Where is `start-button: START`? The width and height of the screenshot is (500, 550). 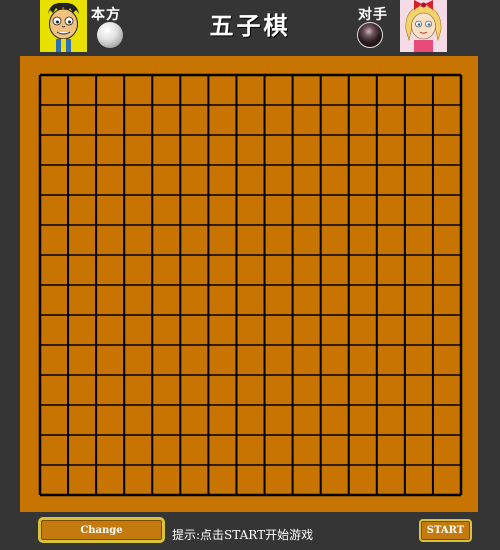
start-button: START is located at coordinates (445, 530).